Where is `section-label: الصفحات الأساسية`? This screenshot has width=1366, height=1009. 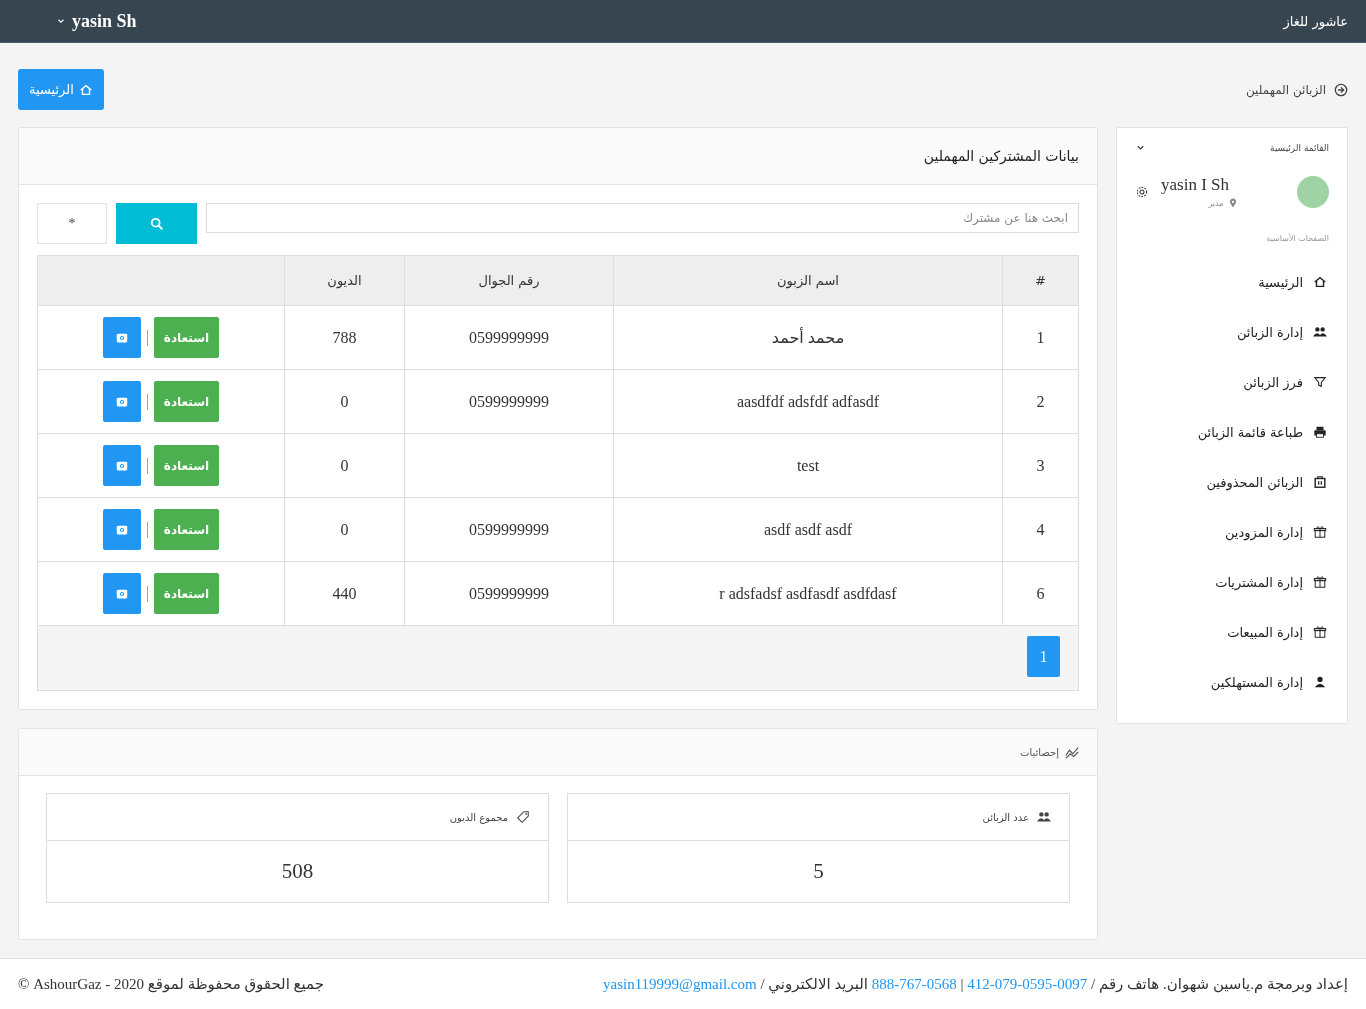 section-label: الصفحات الأساسية is located at coordinates (1297, 238).